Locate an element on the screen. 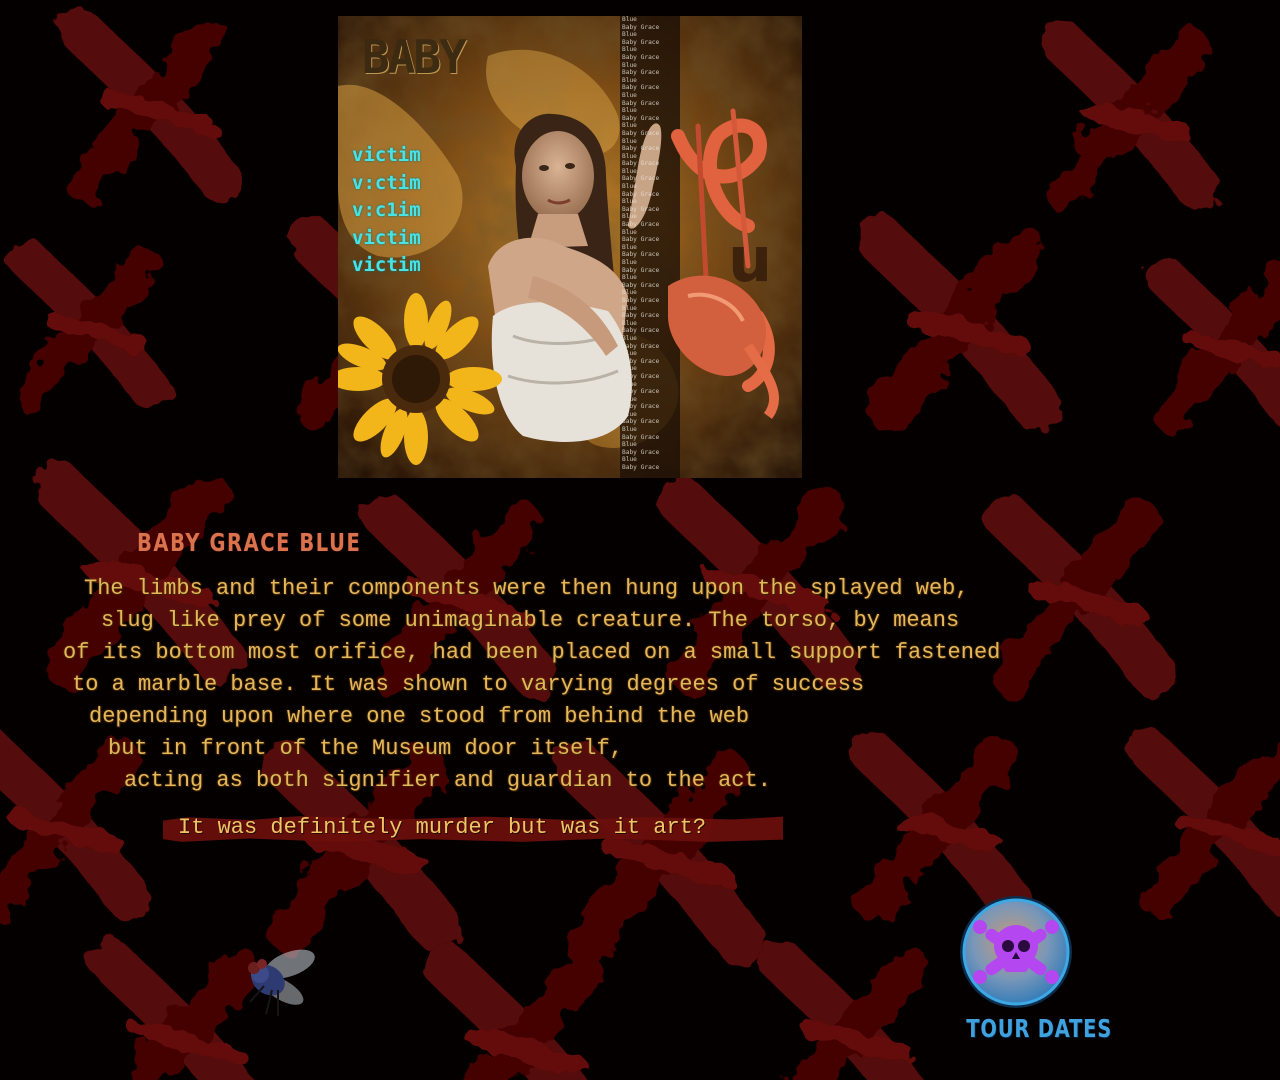 The image size is (1280, 1080). tour-dates-label: TOUR DATES is located at coordinates (1038, 1028).